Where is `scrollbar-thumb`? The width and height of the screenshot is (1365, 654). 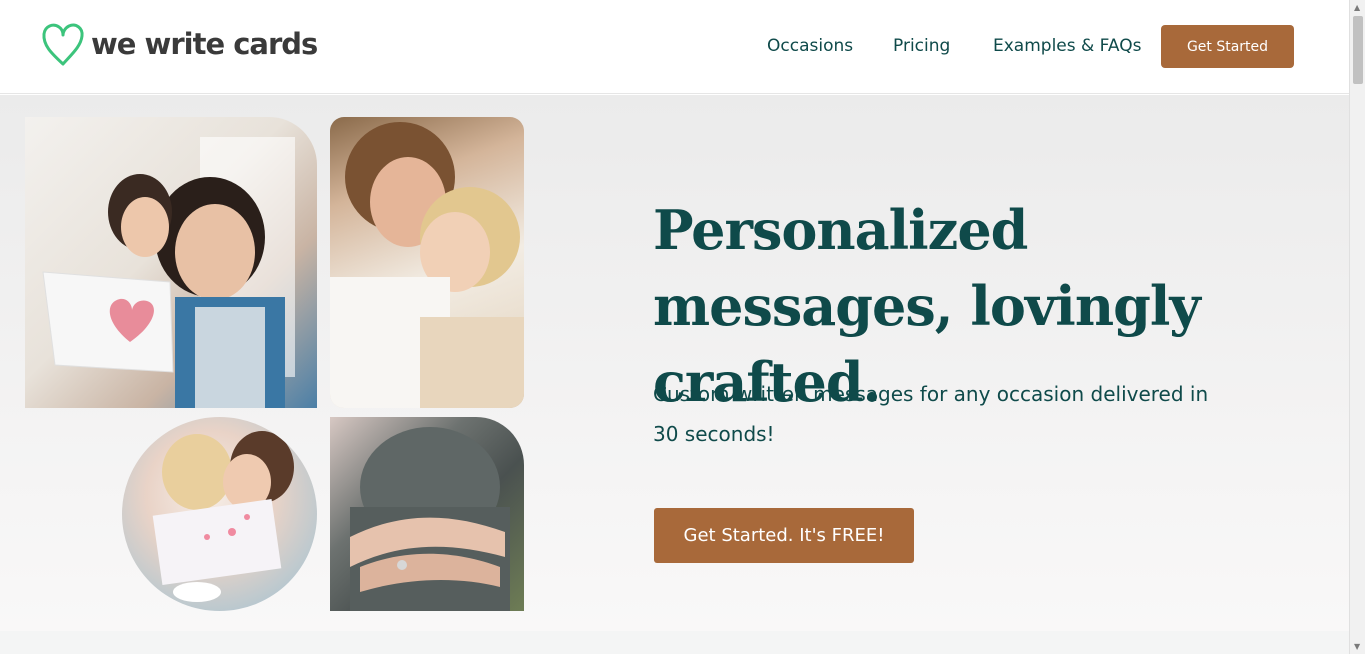
scrollbar-thumb is located at coordinates (1358, 50).